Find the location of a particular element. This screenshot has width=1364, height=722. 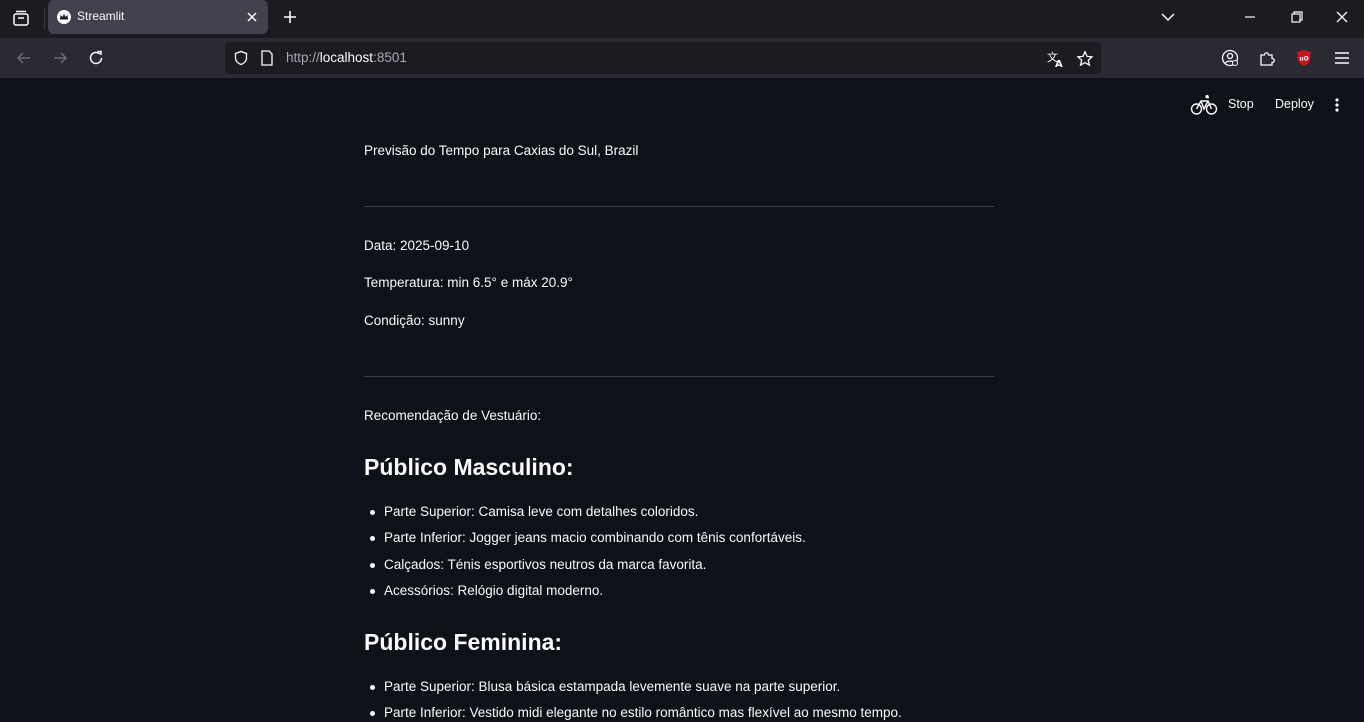

window-close-icon is located at coordinates (1342, 16).